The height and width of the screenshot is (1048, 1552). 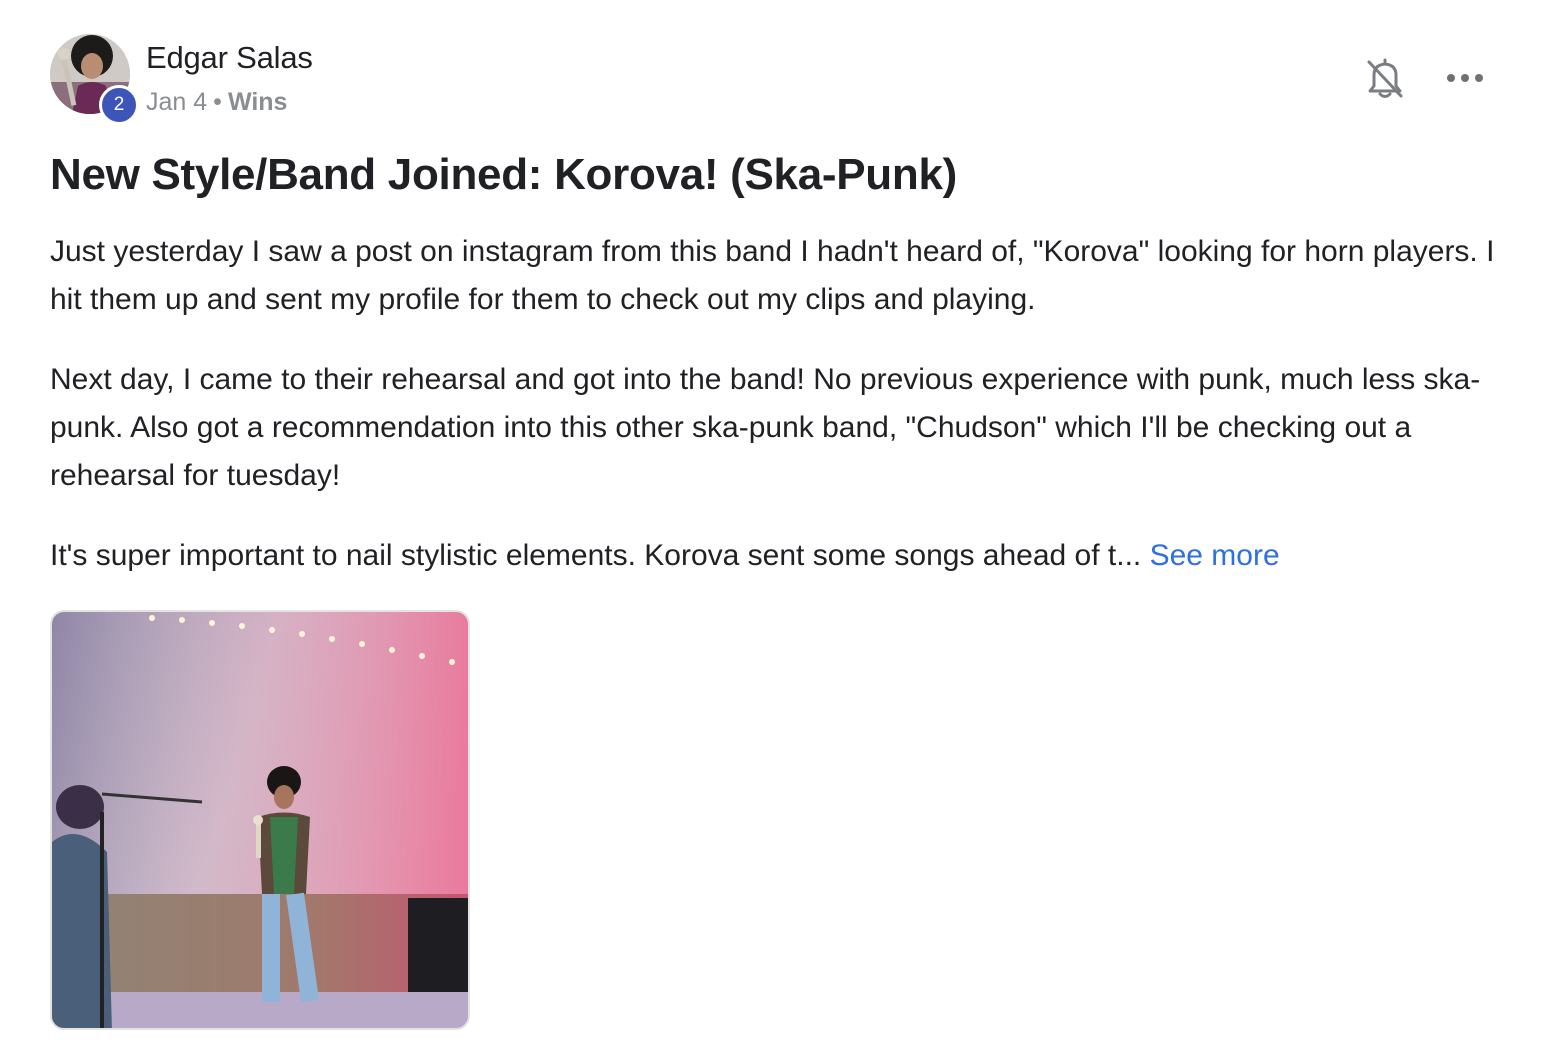 I want to click on bell-off-icon, so click(x=1385, y=78).